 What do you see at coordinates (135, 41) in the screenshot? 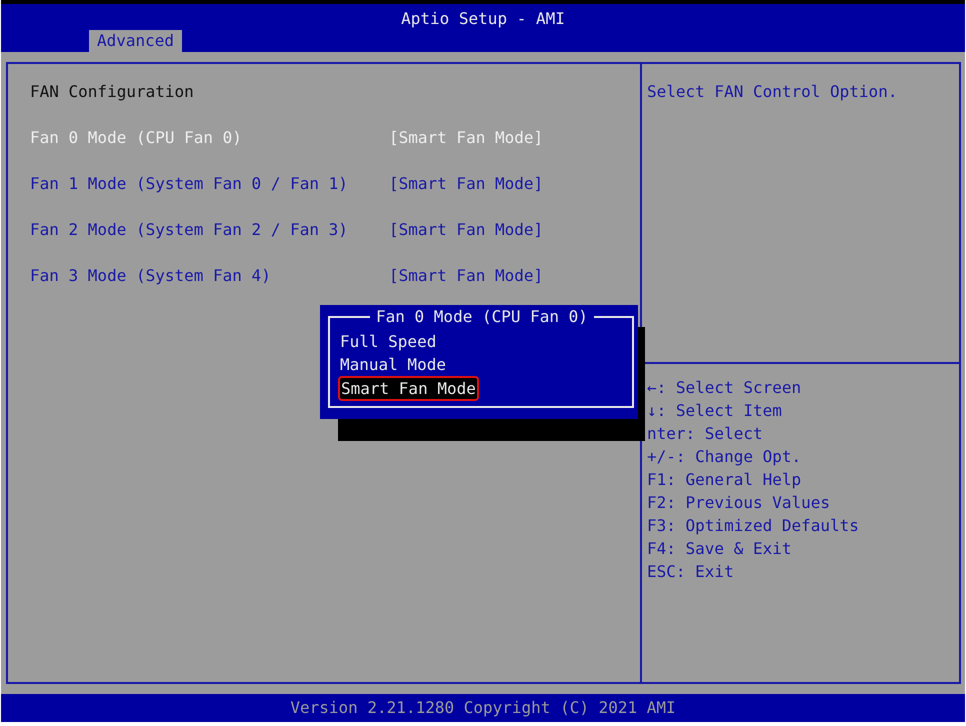
I see `tab: Advanced` at bounding box center [135, 41].